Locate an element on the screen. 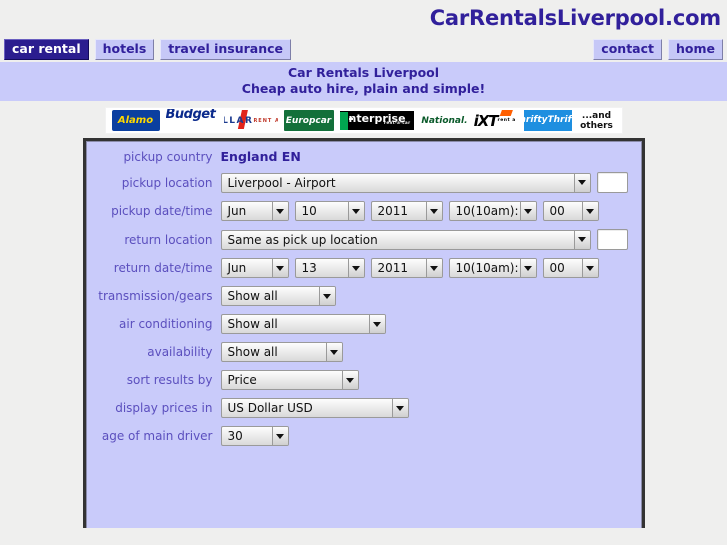 The width and height of the screenshot is (727, 545). input-return-location-extra is located at coordinates (612, 239).